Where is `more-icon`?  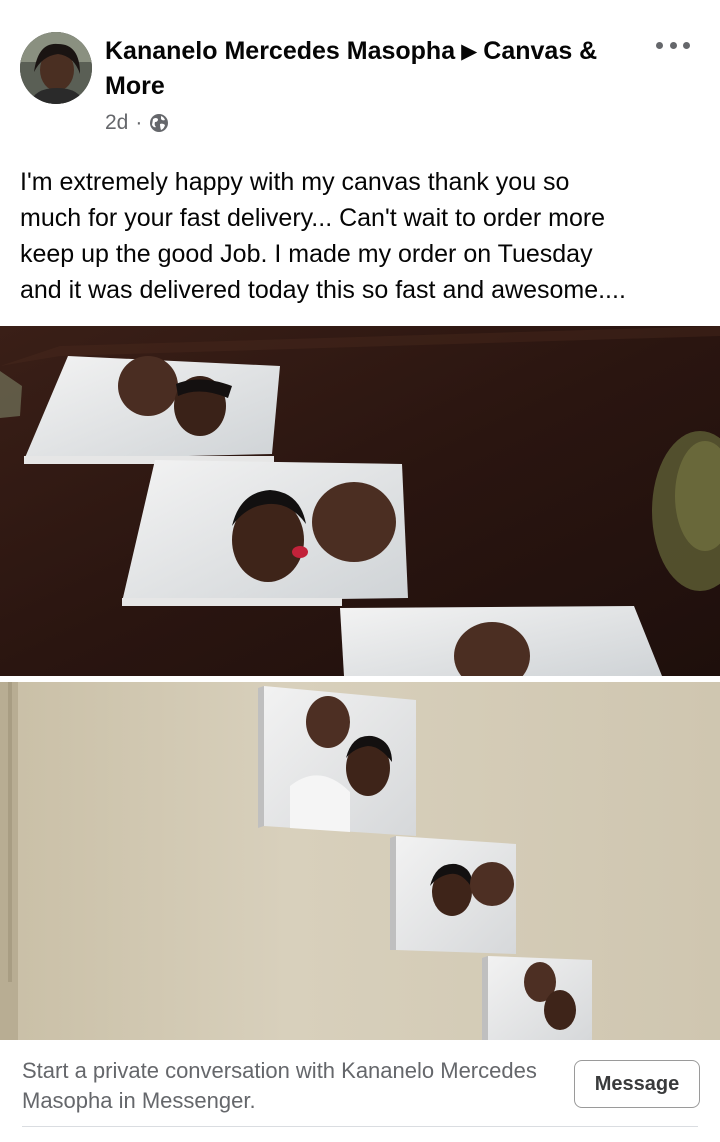
more-icon is located at coordinates (673, 45).